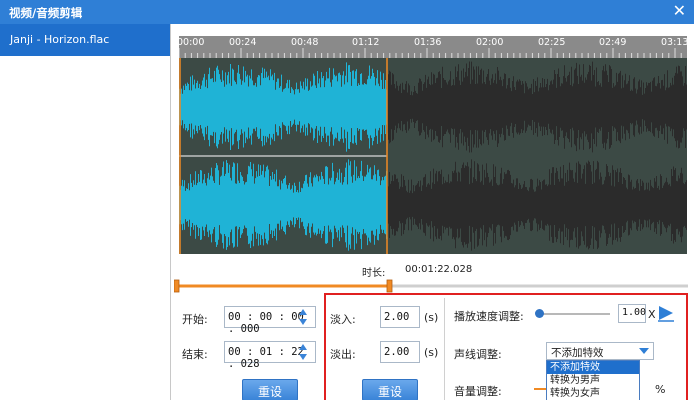  What do you see at coordinates (577, 353) in the screenshot?
I see `voice-select-value: 不添加特效` at bounding box center [577, 353].